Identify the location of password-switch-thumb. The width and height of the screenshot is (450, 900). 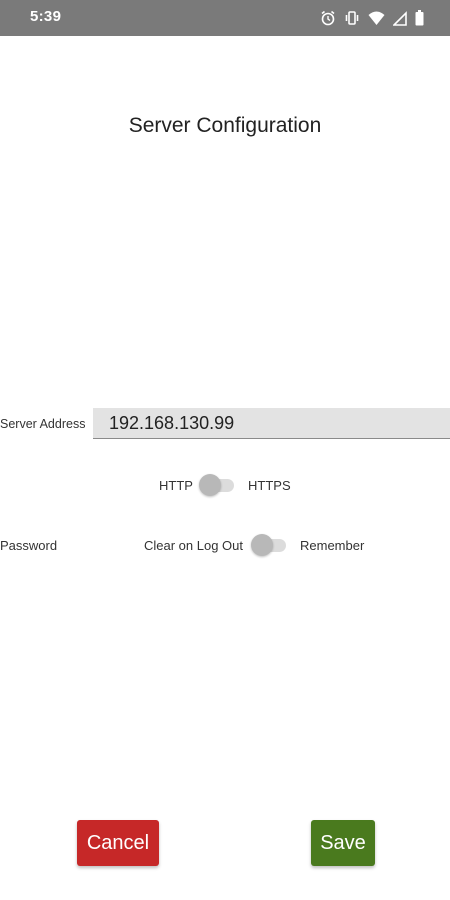
(262, 545).